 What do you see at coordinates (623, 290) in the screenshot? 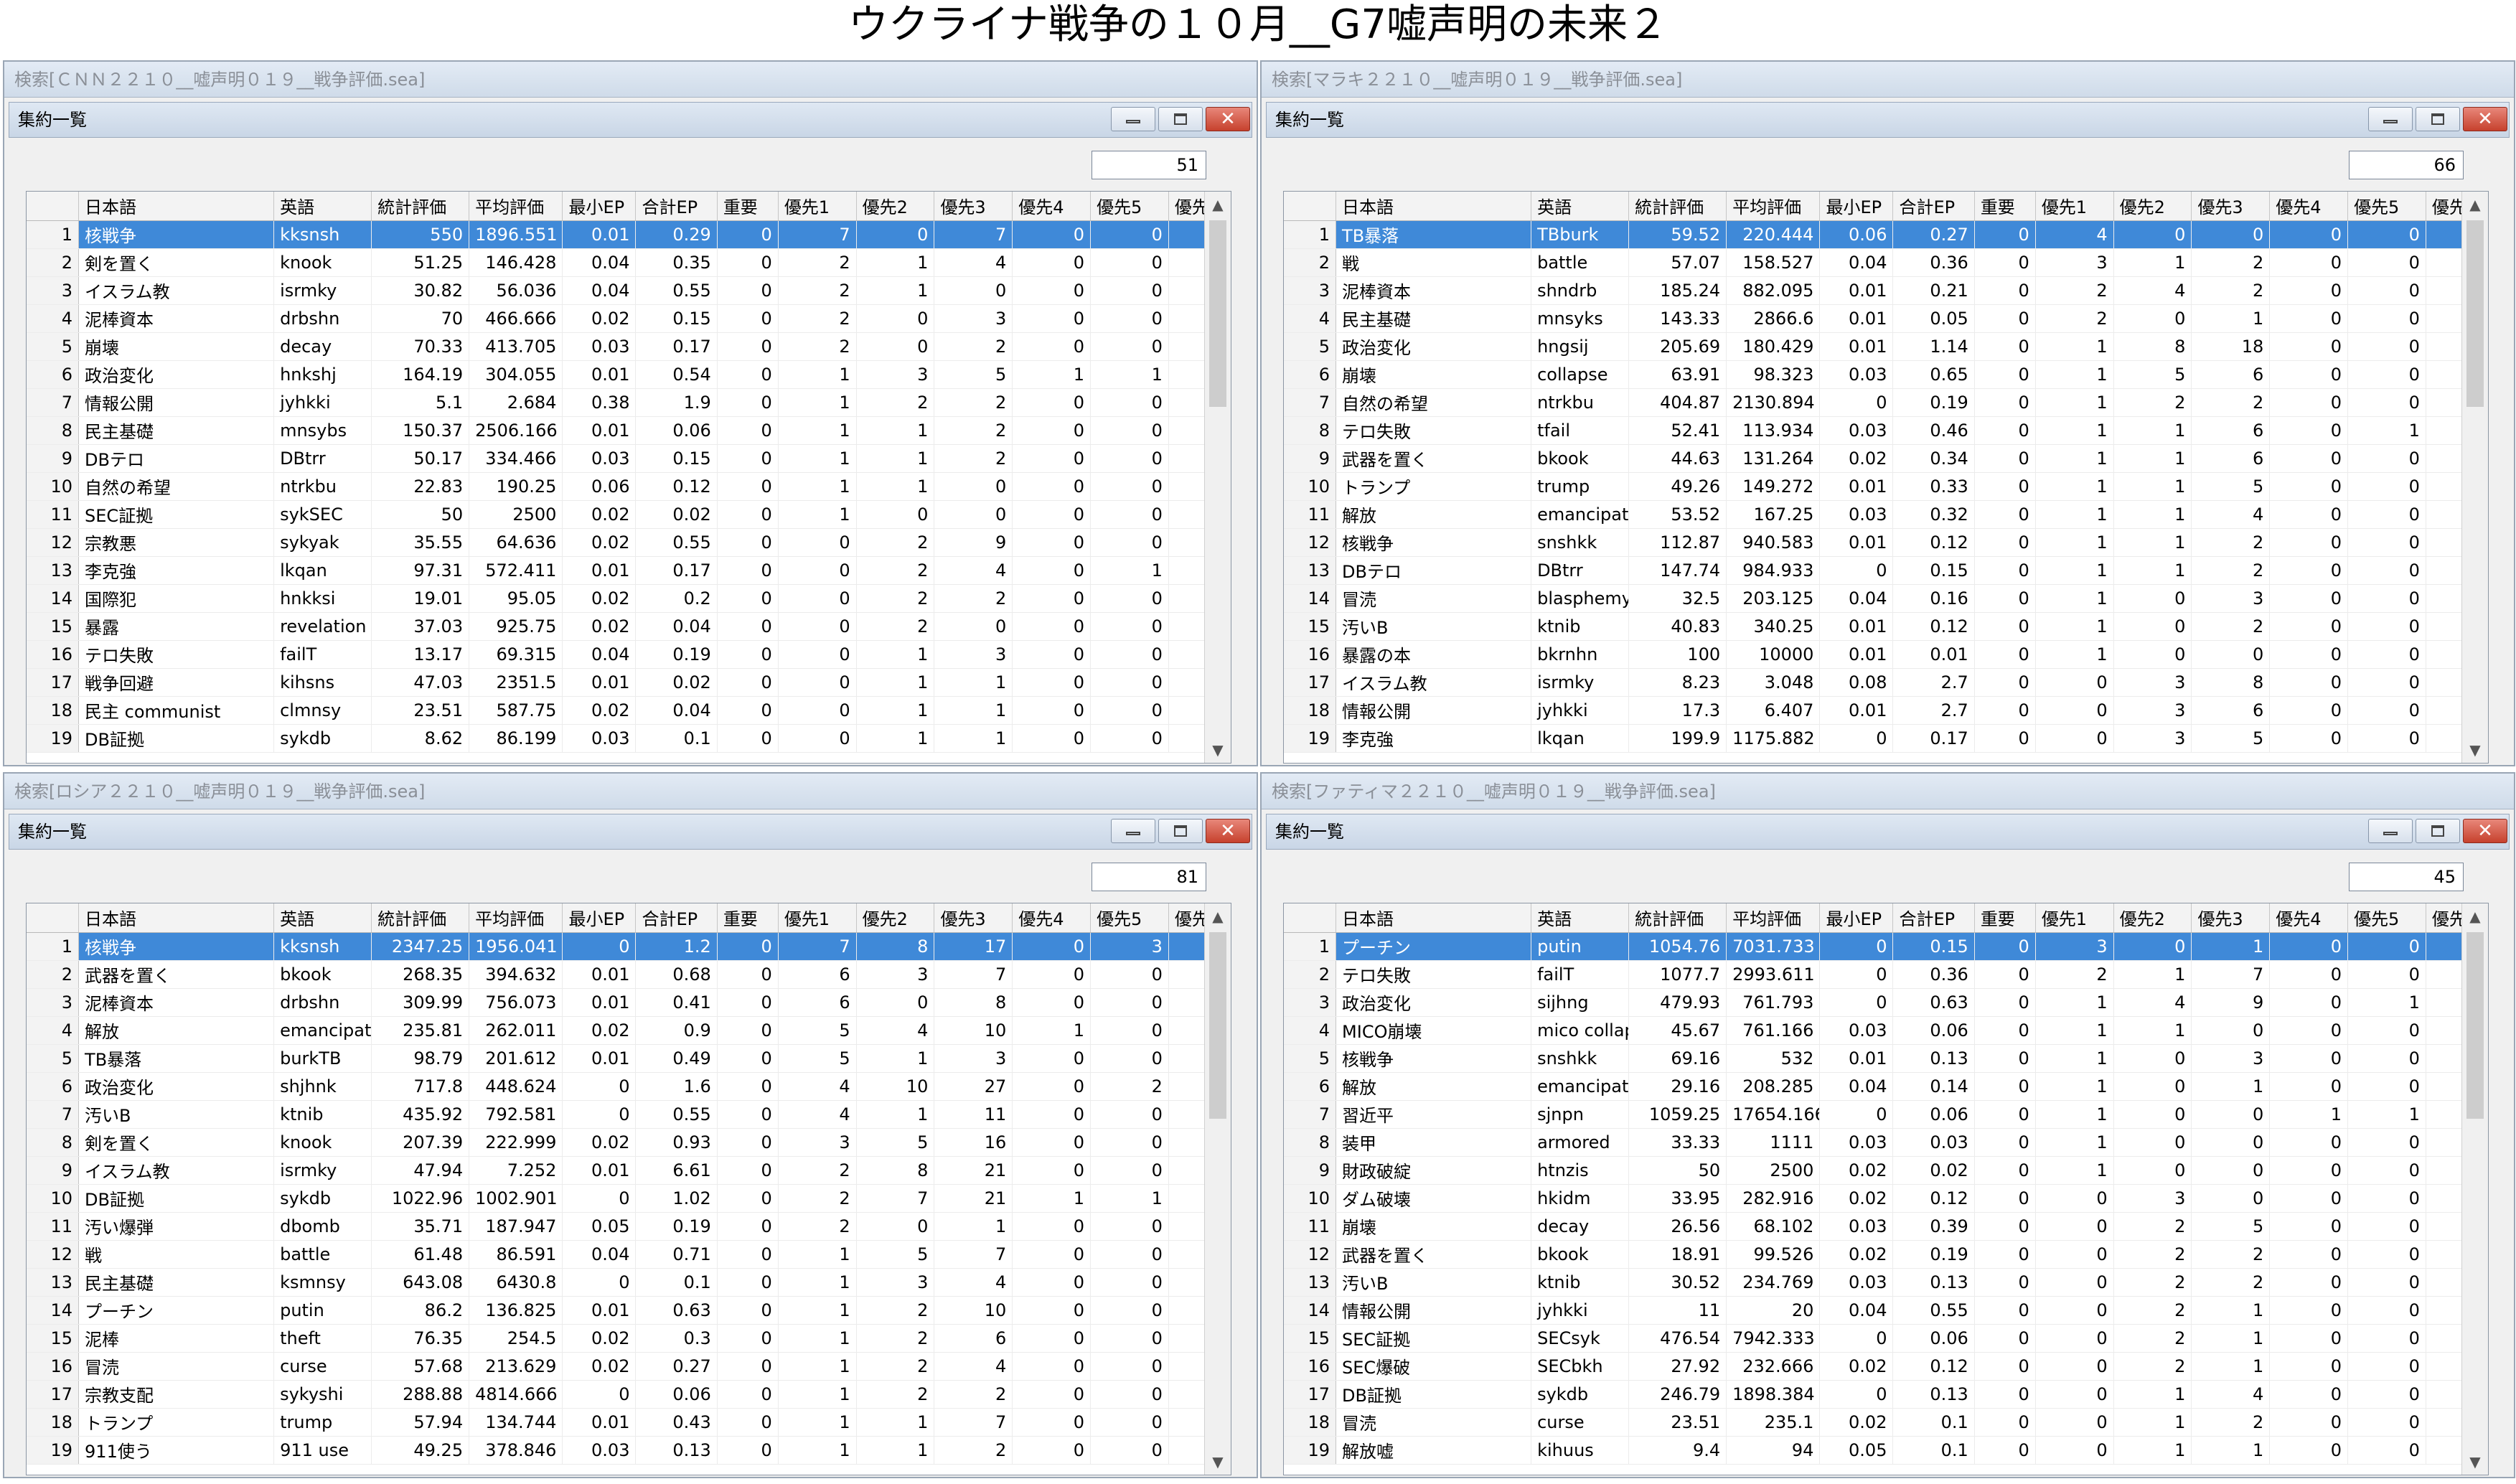
I see `table-row: 3 イスラム教 isrmky 30.82 56.036 0.04 0.55 0 2 1 0 0 0` at bounding box center [623, 290].